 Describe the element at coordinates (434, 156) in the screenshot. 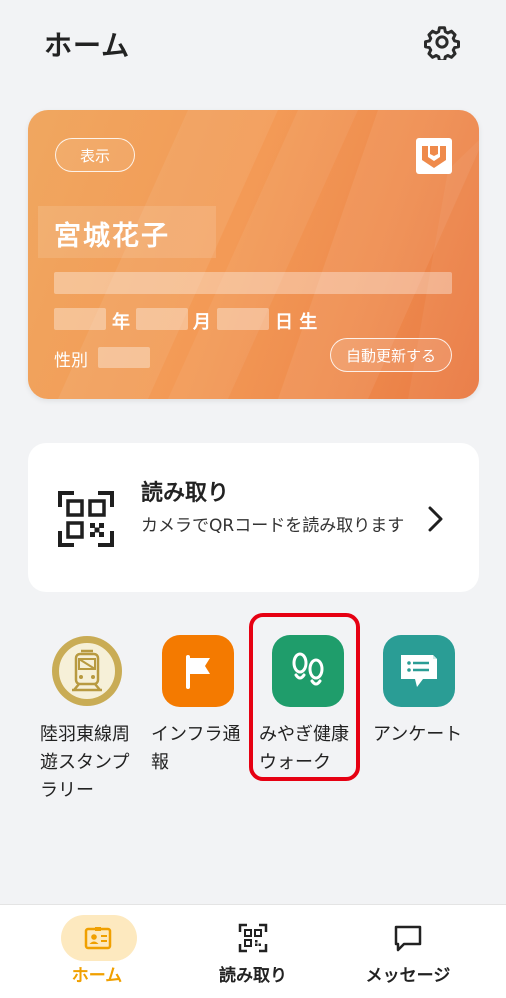

I see `card-logo-icon` at that location.